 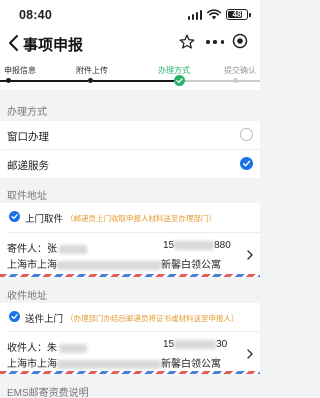 I want to click on nav-bar: 事项申报, so click(x=130, y=44).